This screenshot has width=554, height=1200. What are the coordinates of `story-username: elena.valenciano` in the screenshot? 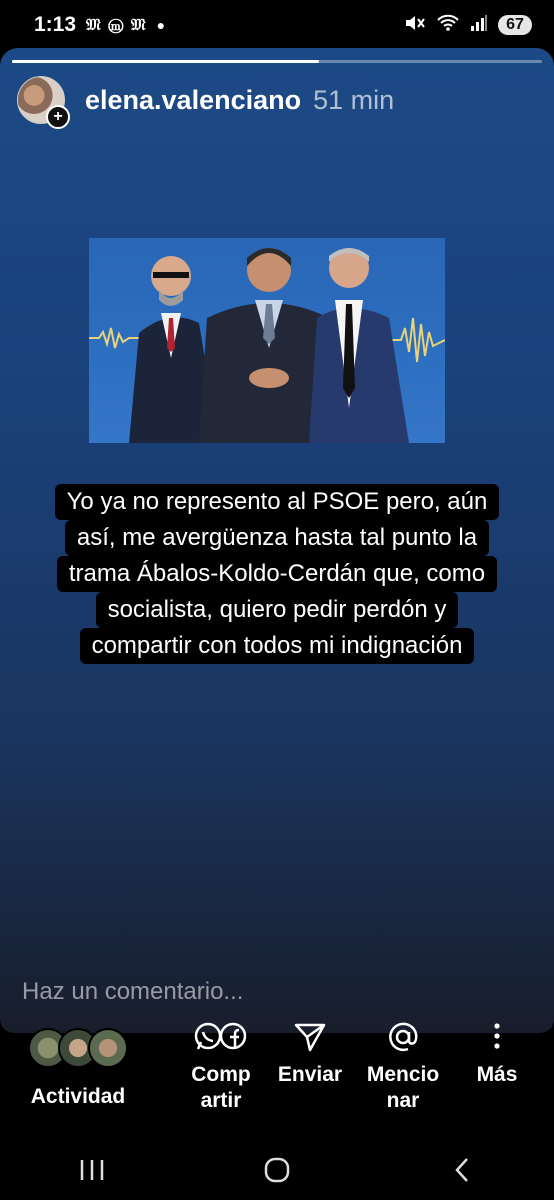 It's located at (193, 100).